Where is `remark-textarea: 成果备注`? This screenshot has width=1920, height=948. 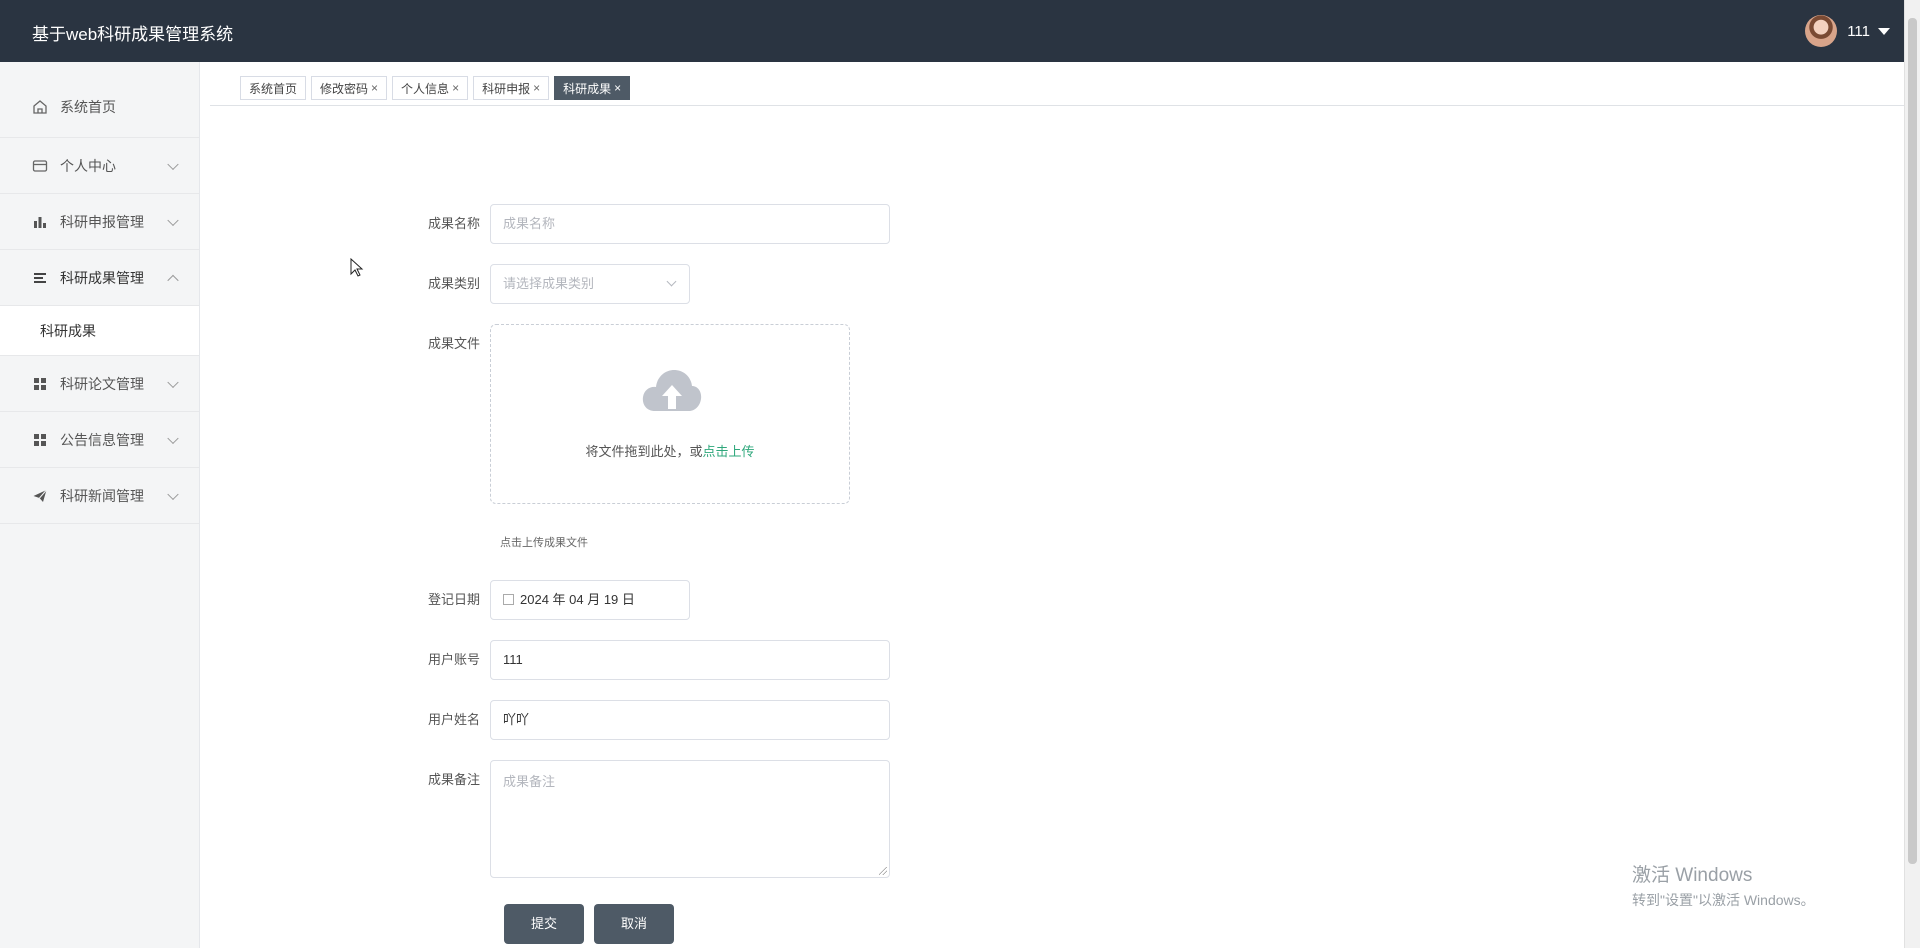
remark-textarea: 成果备注 is located at coordinates (690, 819).